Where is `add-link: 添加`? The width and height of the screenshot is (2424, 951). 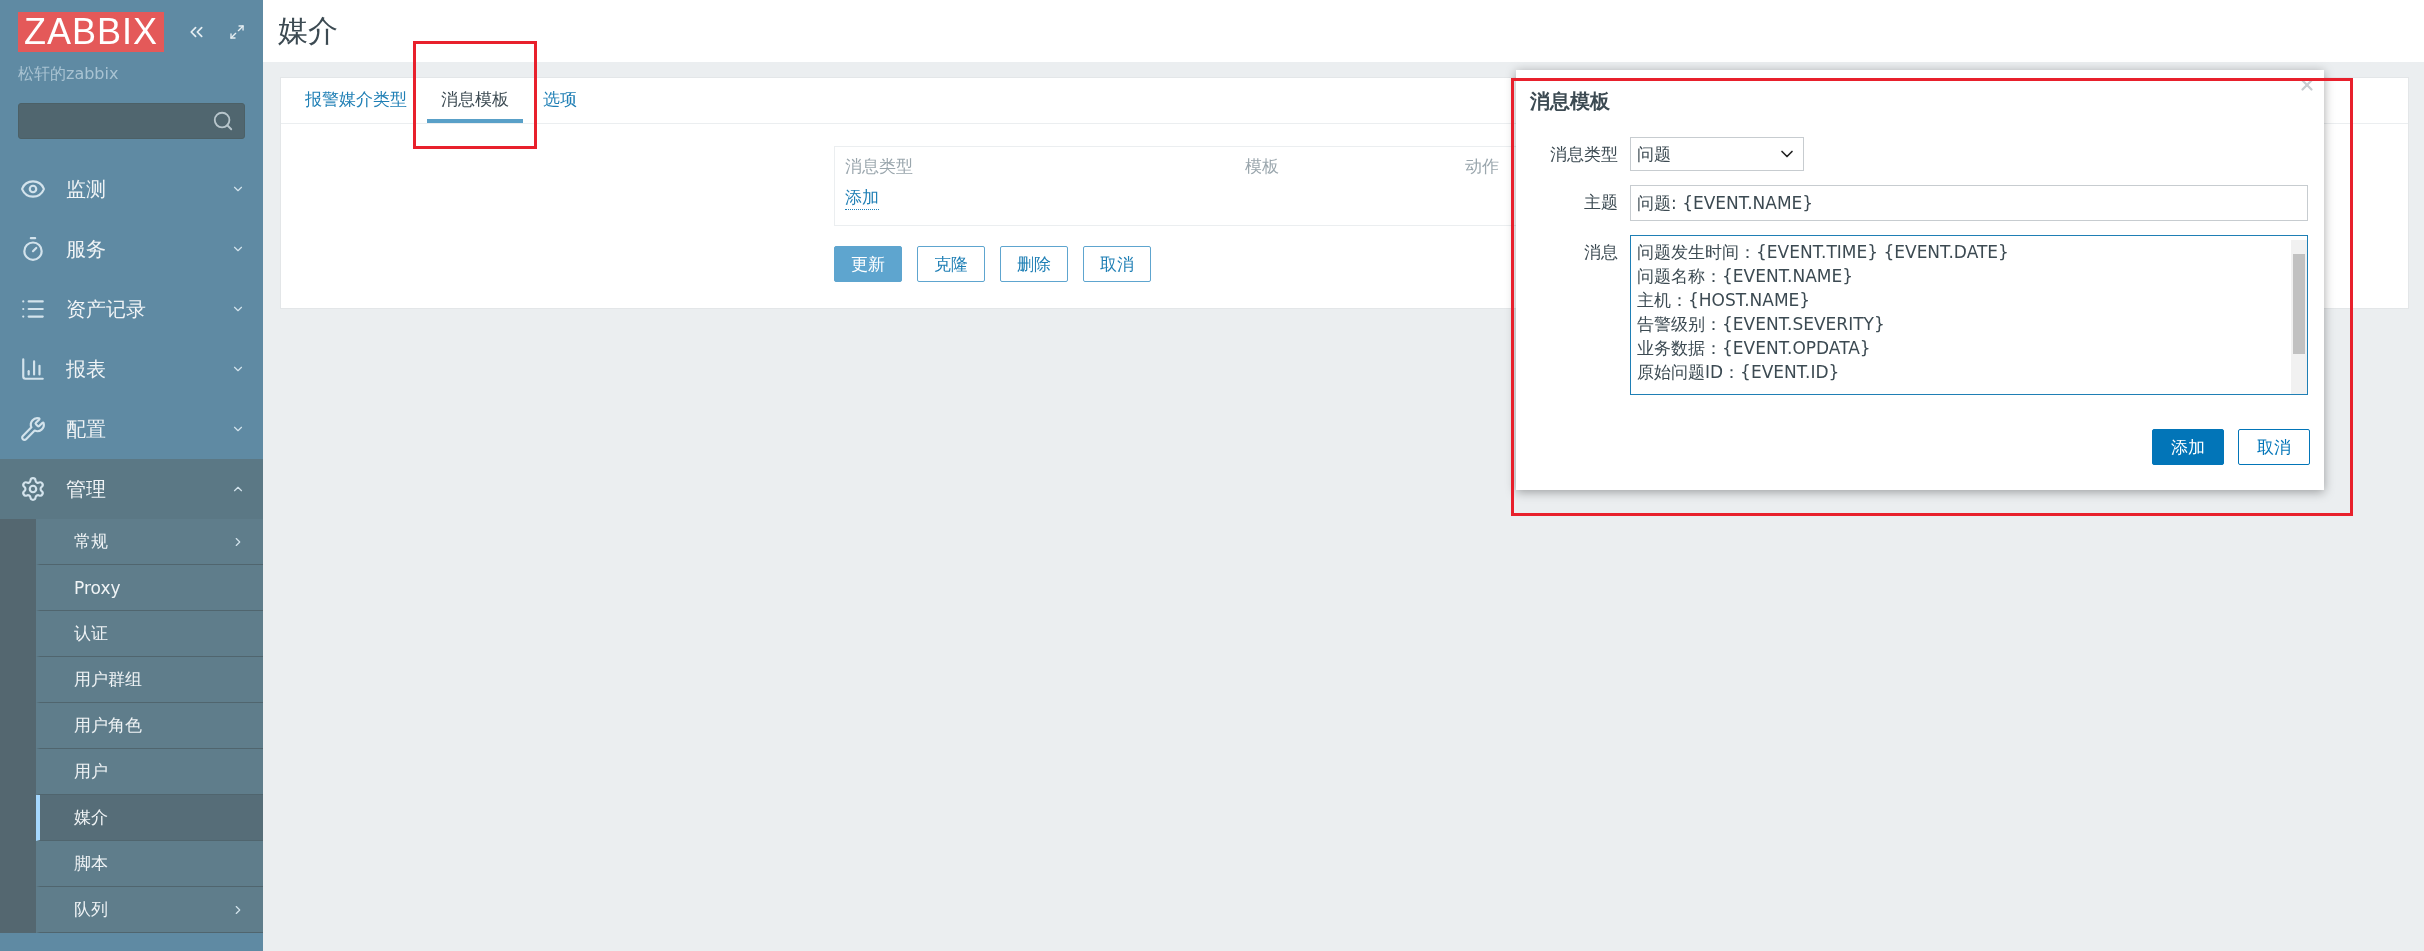
add-link: 添加 is located at coordinates (862, 198).